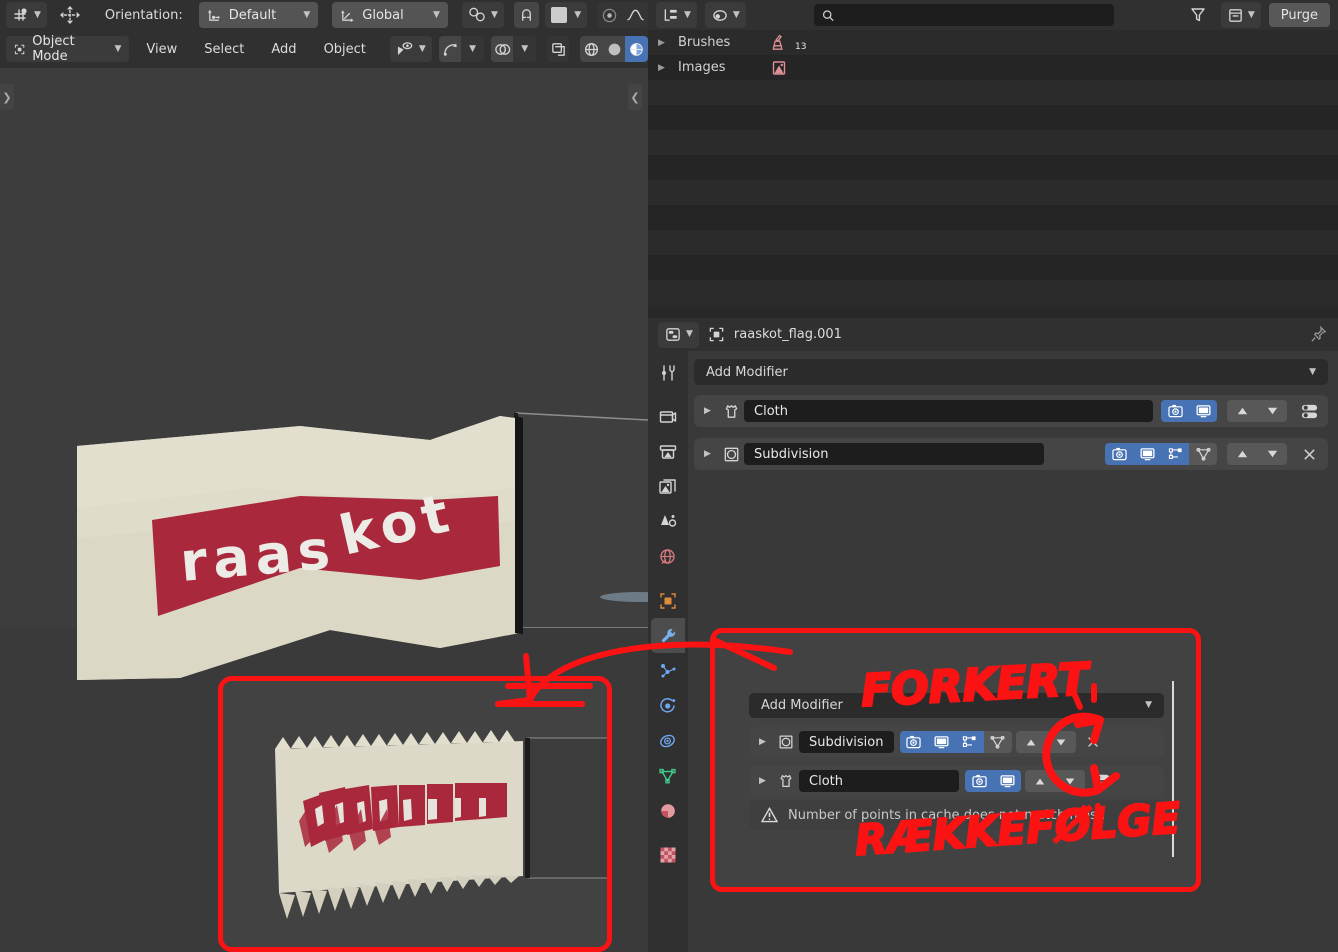  I want to click on ptab-modifiers, so click(668, 635).